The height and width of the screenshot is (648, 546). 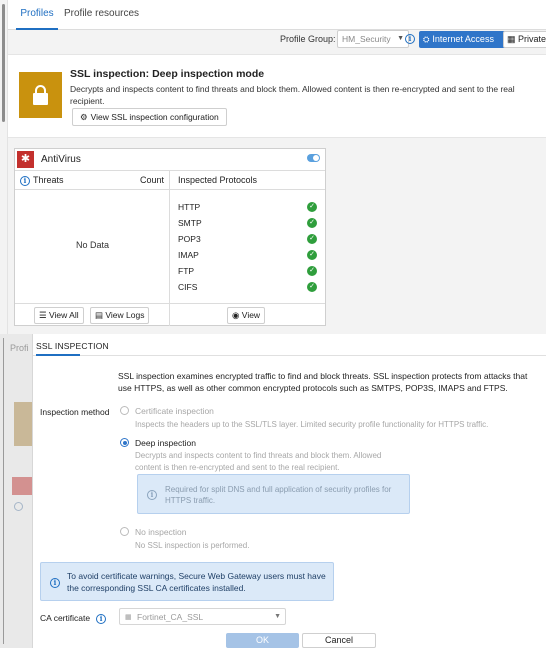 I want to click on ssl-banner-title: SSL inspection: Deep inspection mode, so click(x=167, y=74).